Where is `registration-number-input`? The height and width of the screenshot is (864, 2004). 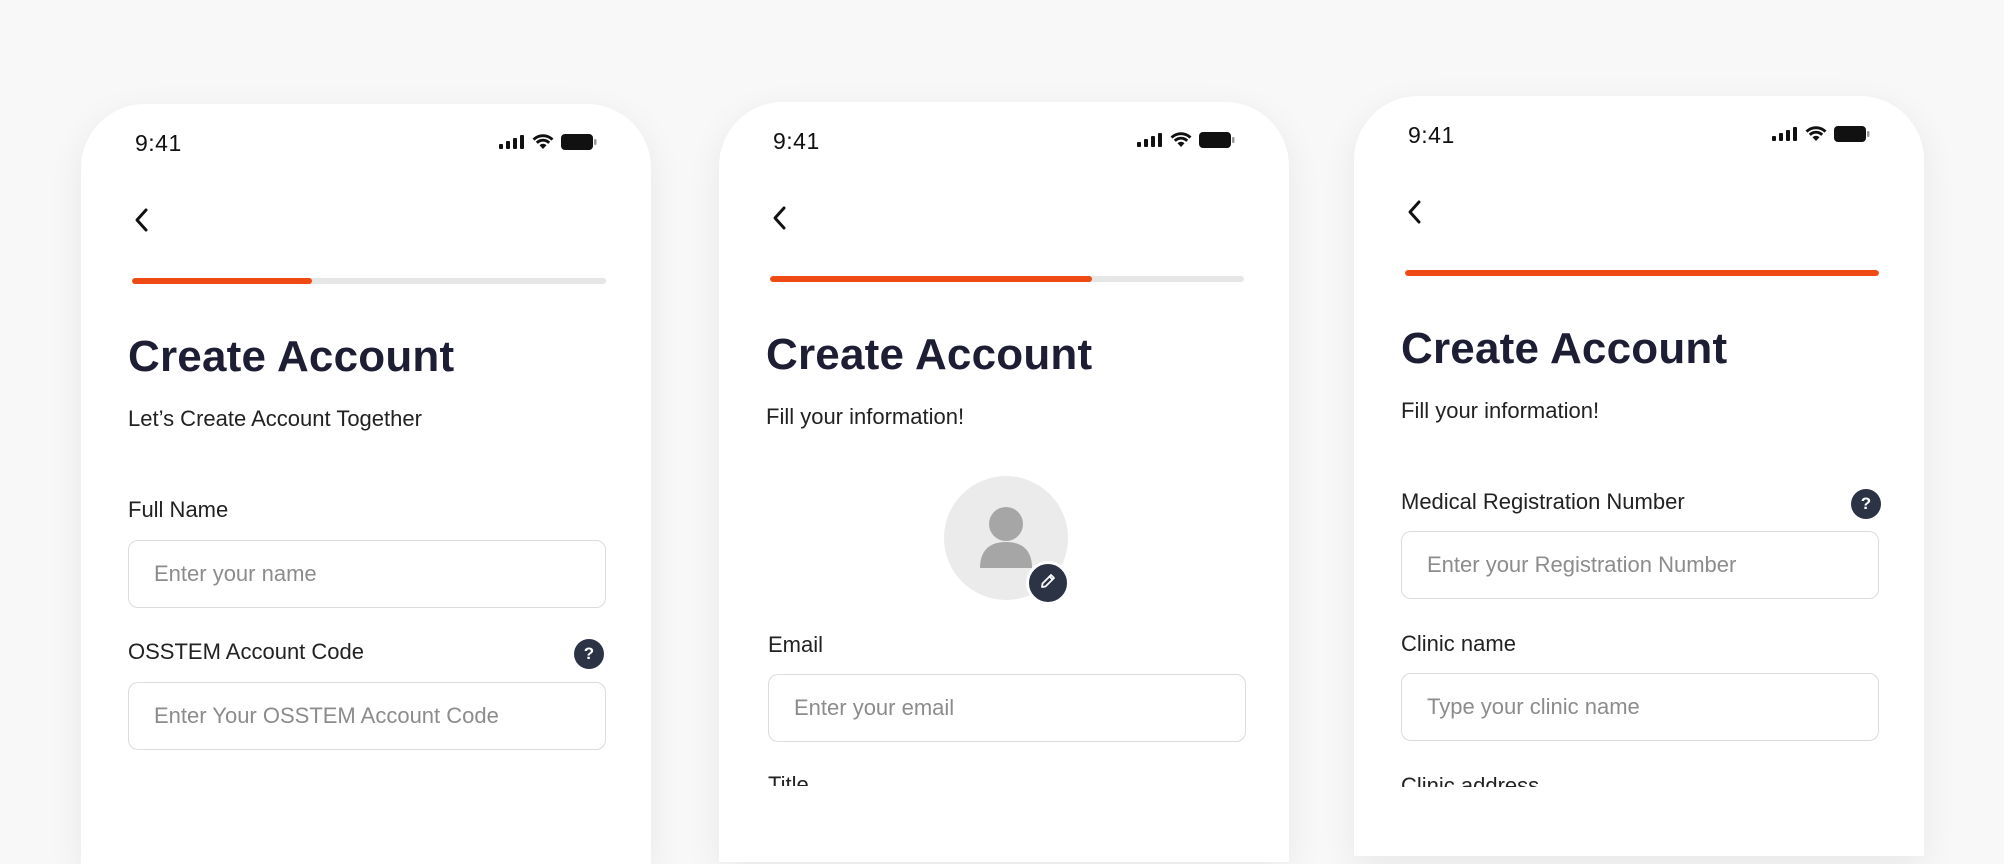 registration-number-input is located at coordinates (1640, 565).